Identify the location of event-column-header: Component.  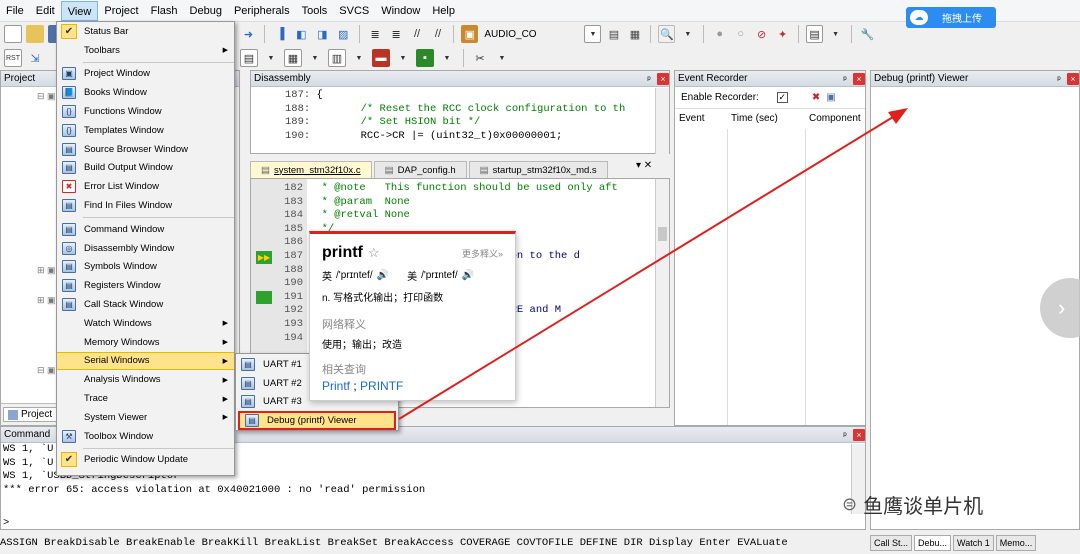
(835, 118).